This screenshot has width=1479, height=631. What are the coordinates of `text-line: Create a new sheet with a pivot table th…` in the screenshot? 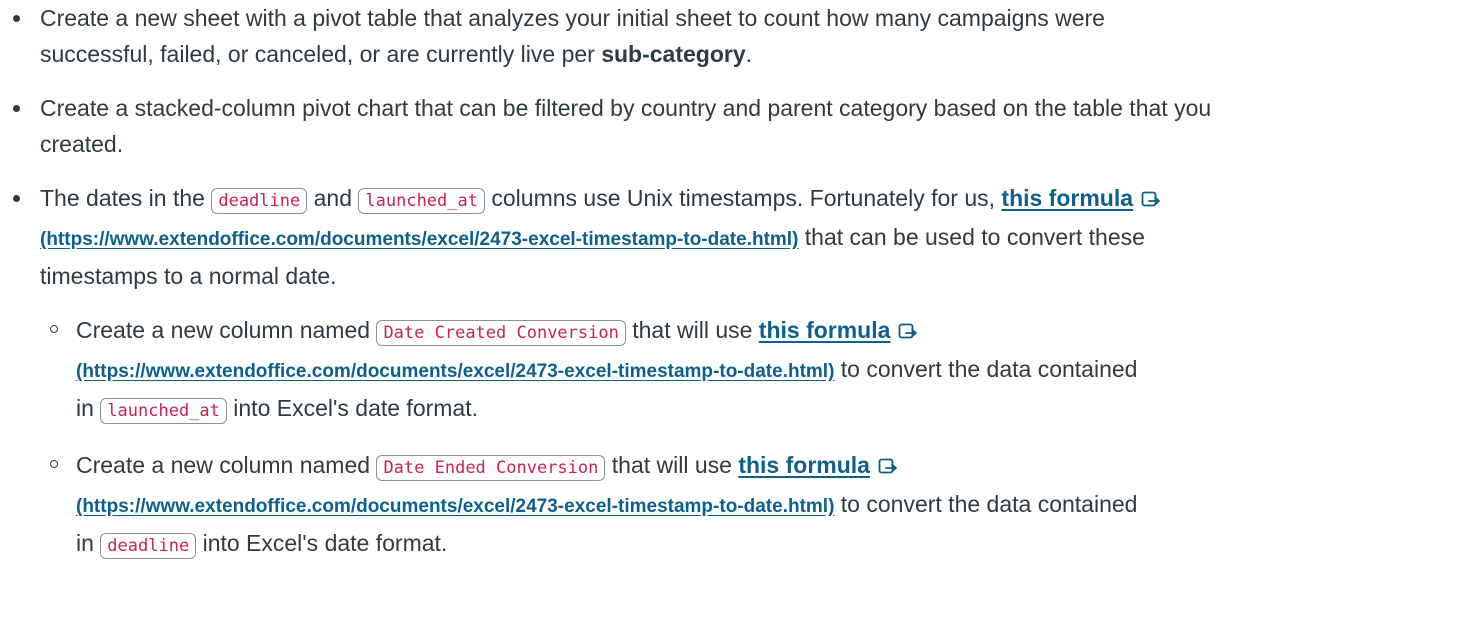 It's located at (572, 18).